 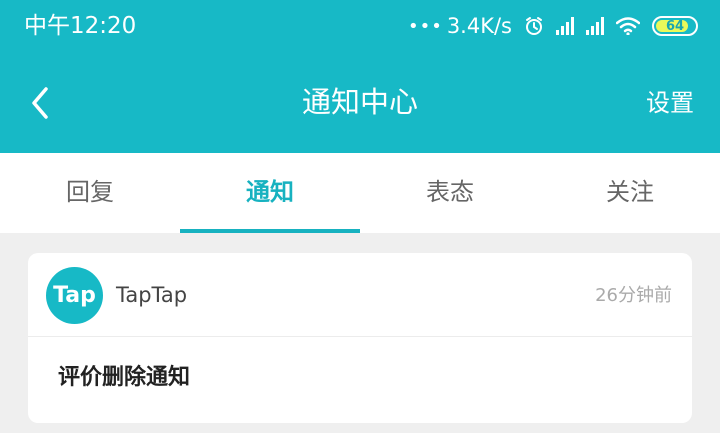 I want to click on taptap-avatar: Tap, so click(x=74, y=295).